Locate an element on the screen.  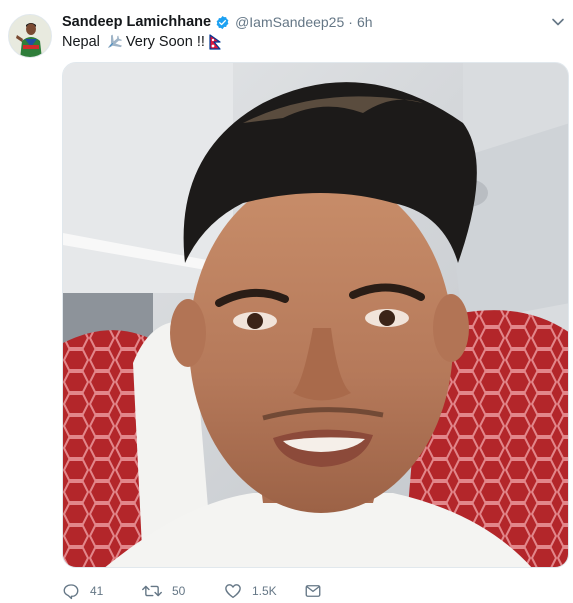
author-name: Sandeep Lamichhane is located at coordinates (136, 22).